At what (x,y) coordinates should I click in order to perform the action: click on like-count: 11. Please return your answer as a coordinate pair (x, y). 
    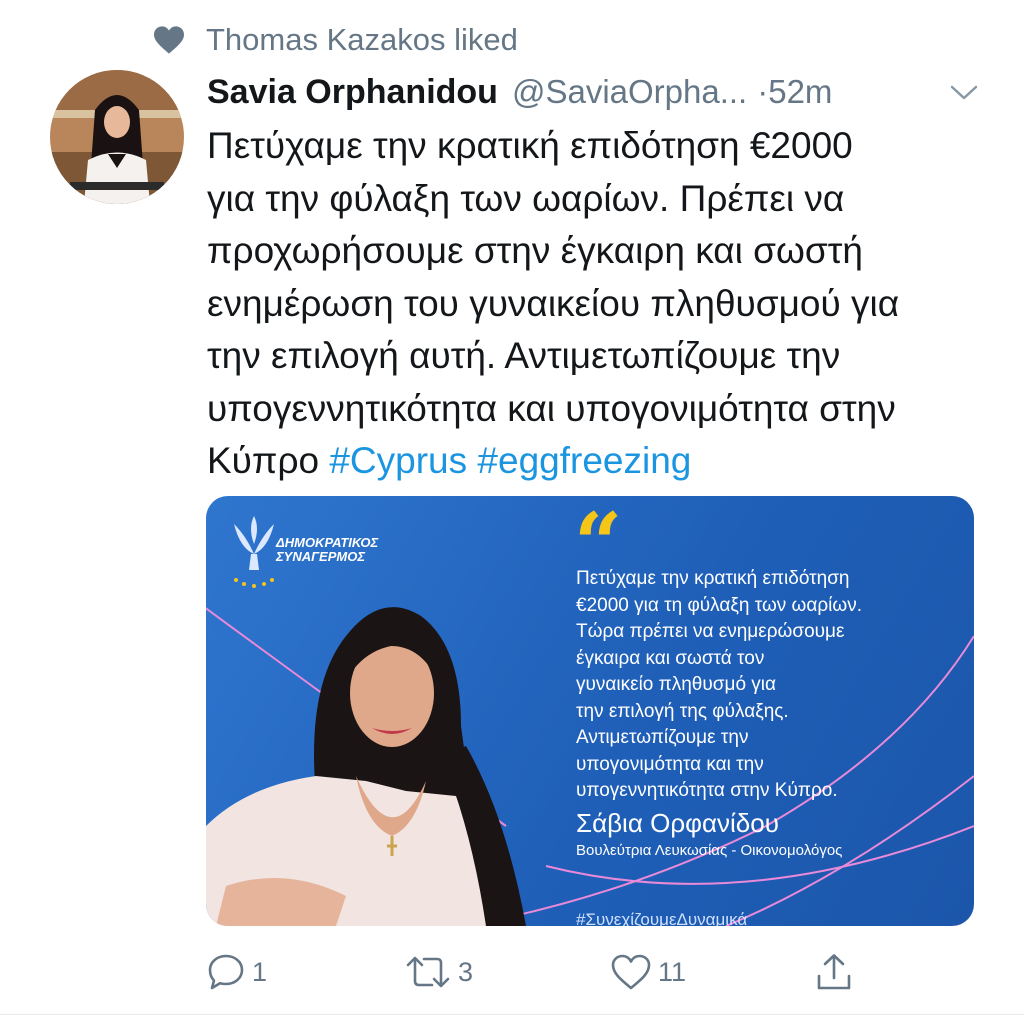
    Looking at the image, I should click on (672, 971).